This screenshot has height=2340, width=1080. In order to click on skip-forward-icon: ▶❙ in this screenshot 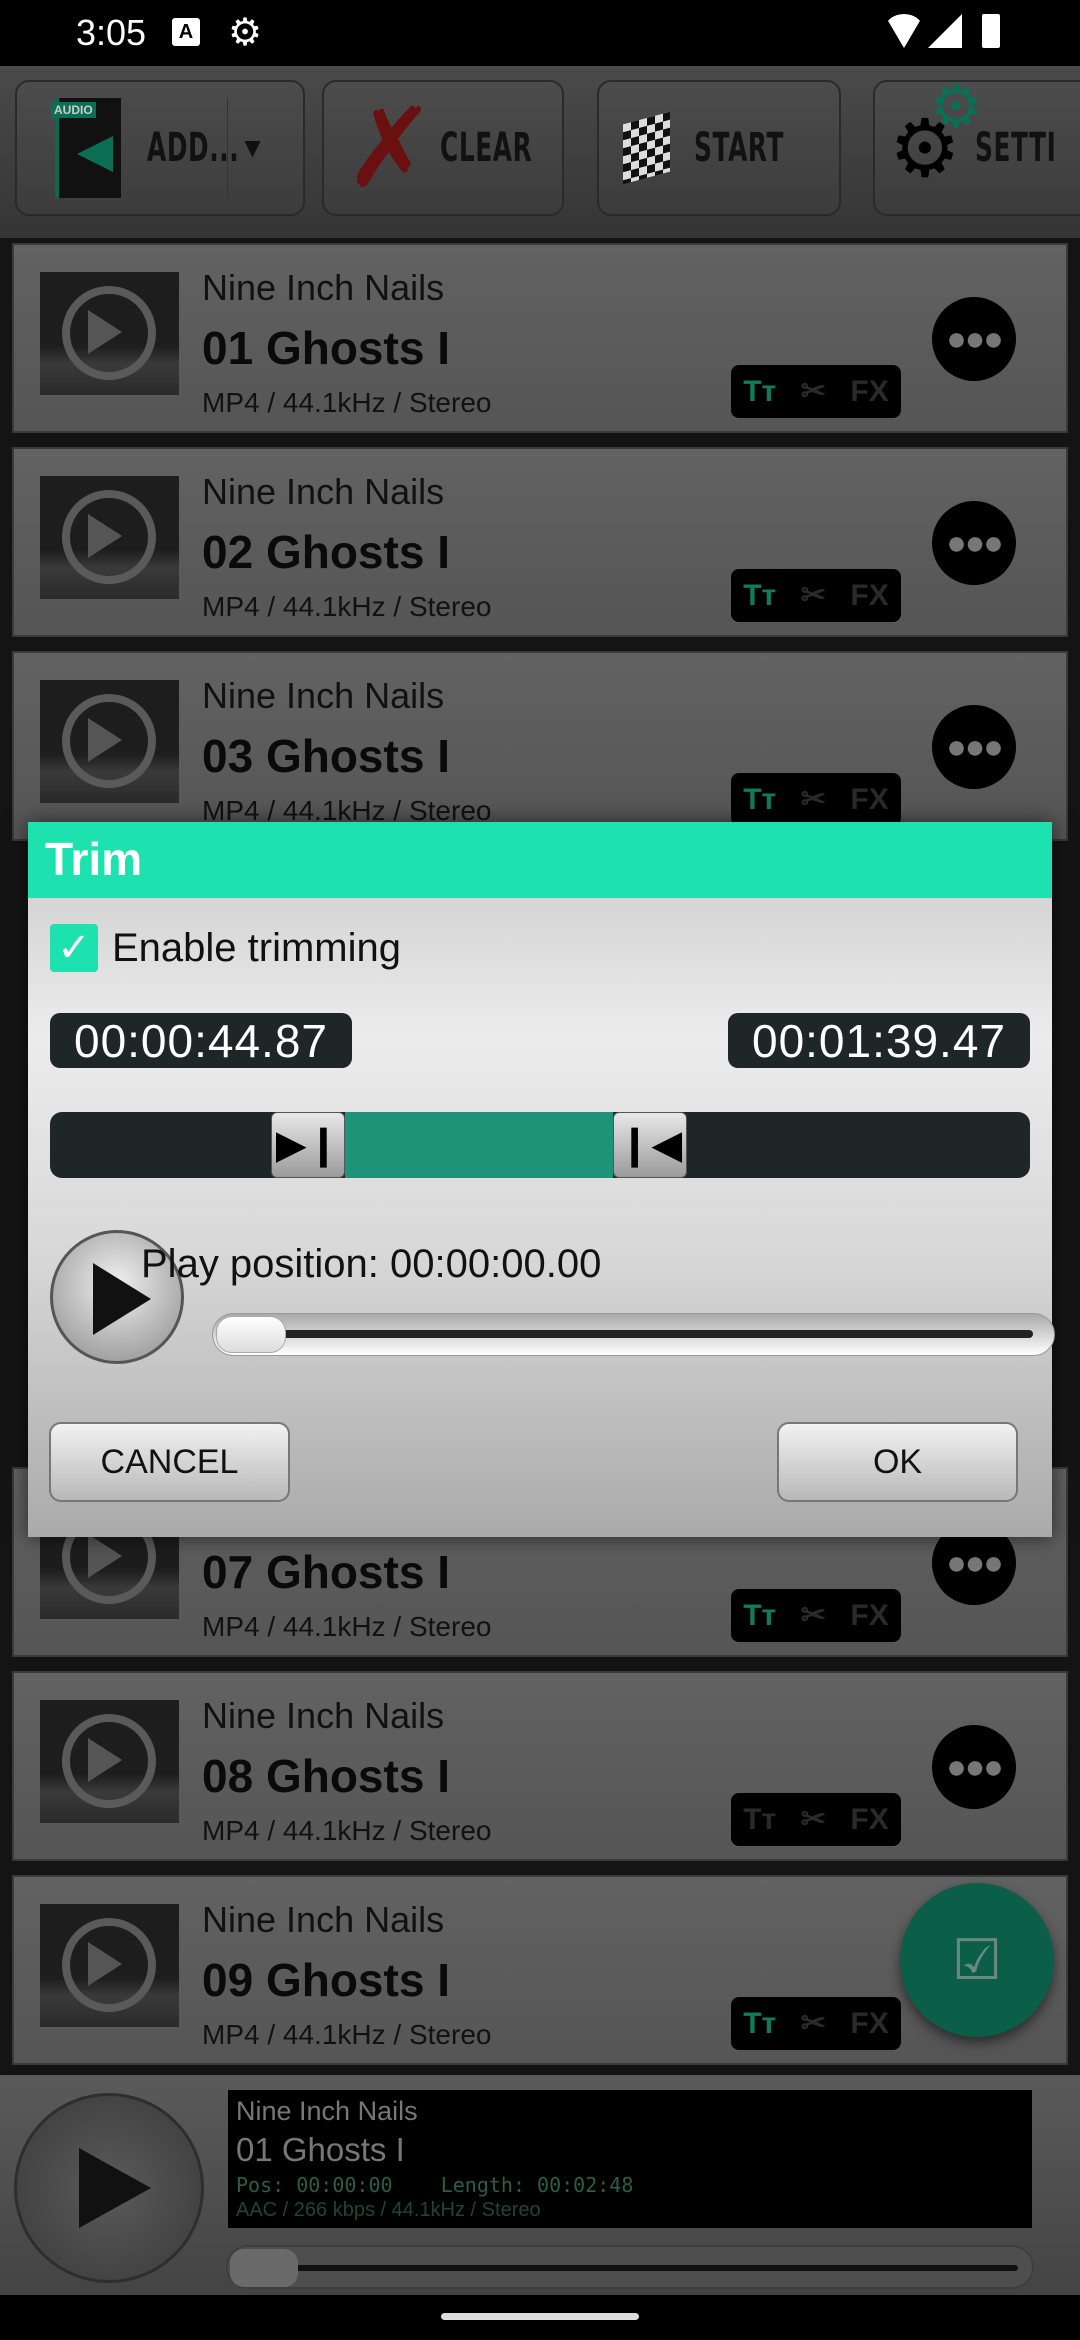, I will do `click(308, 1145)`.